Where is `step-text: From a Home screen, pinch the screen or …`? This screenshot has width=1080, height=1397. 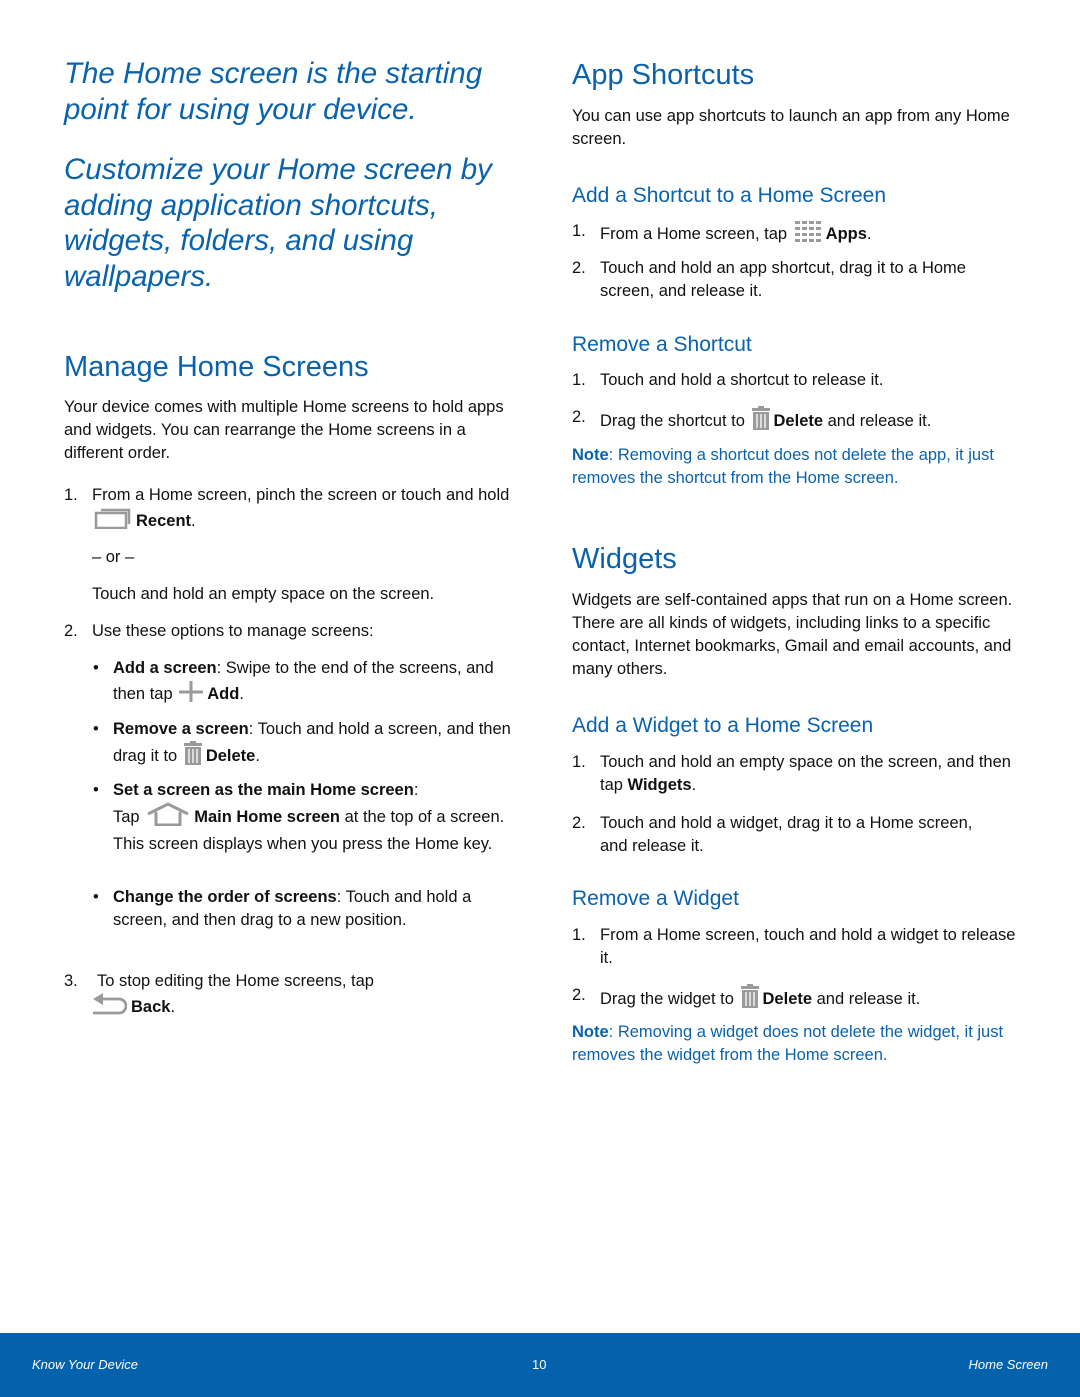 step-text: From a Home screen, pinch the screen or … is located at coordinates (301, 495).